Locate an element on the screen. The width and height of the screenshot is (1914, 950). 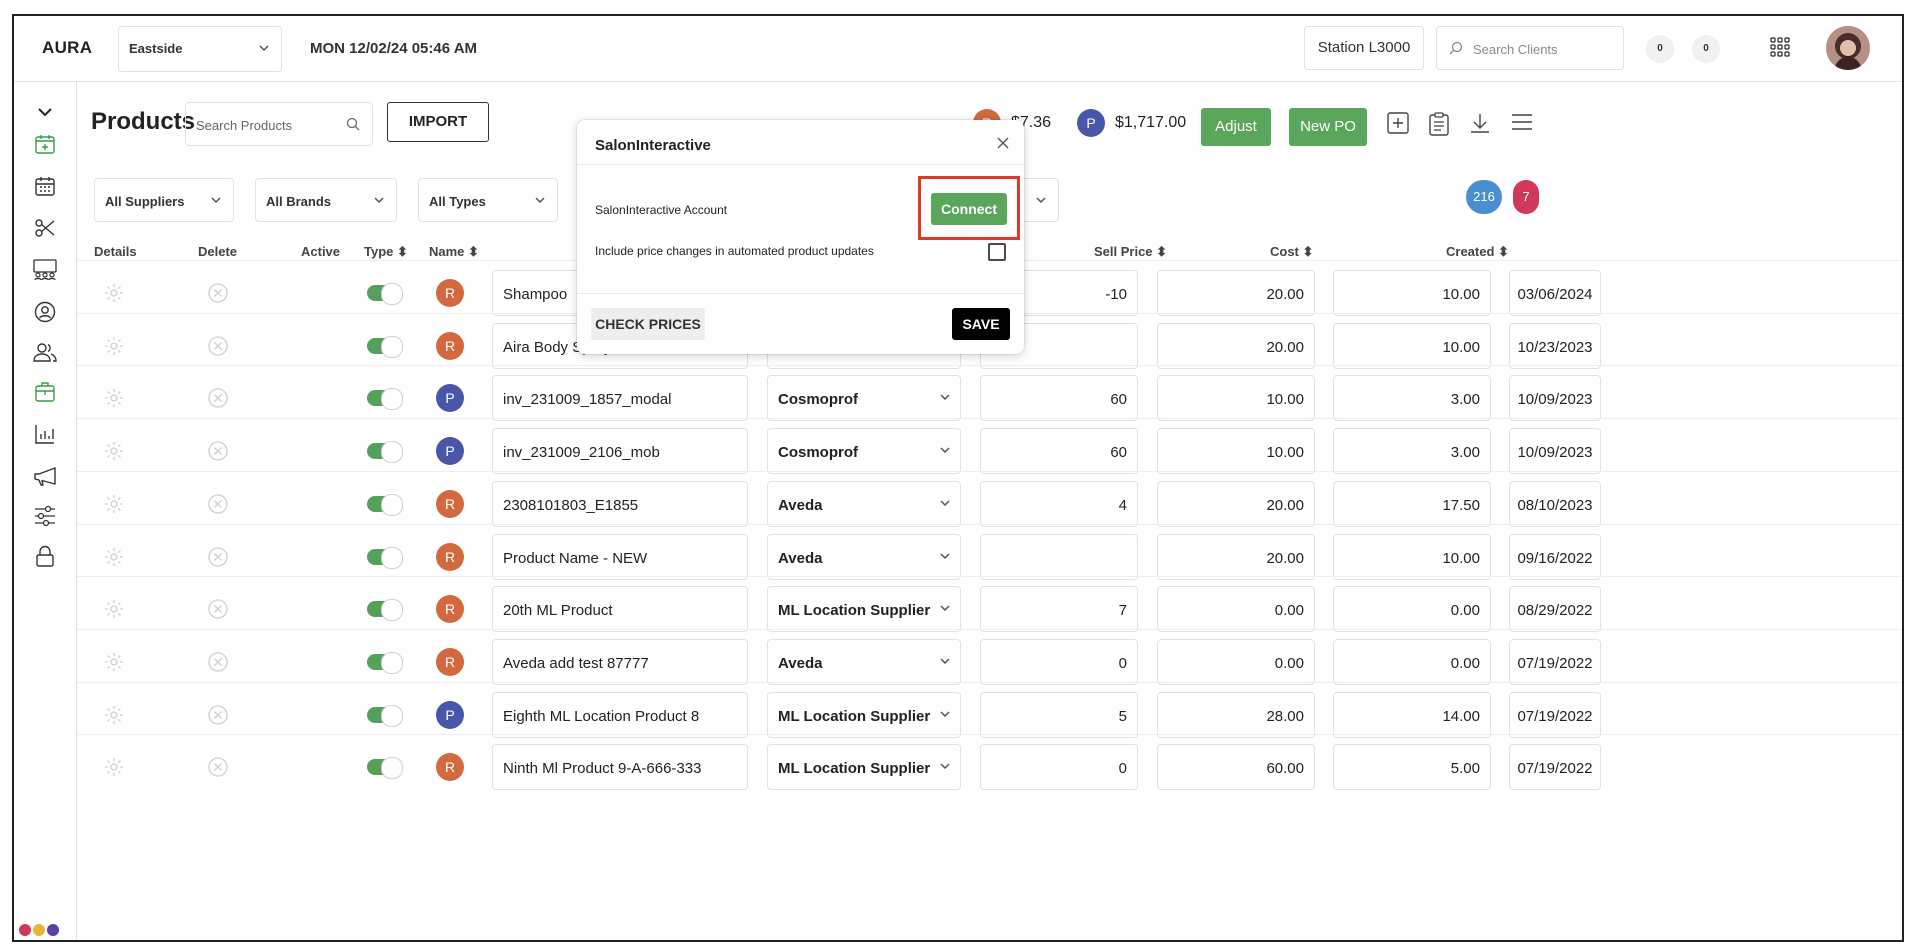
add-product-icon is located at coordinates (1398, 123).